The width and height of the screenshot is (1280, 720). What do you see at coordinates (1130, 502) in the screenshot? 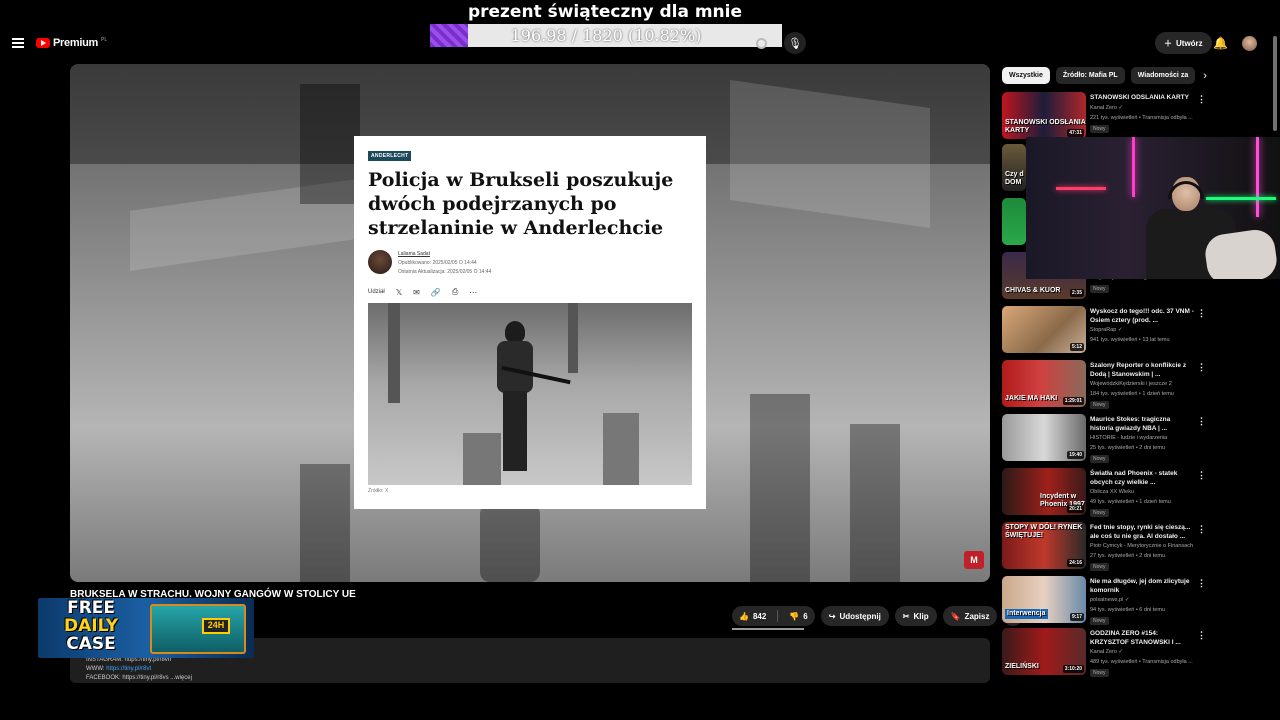
I see `video-meta: 49 tys. wyświetleń • 1 dzień temu` at bounding box center [1130, 502].